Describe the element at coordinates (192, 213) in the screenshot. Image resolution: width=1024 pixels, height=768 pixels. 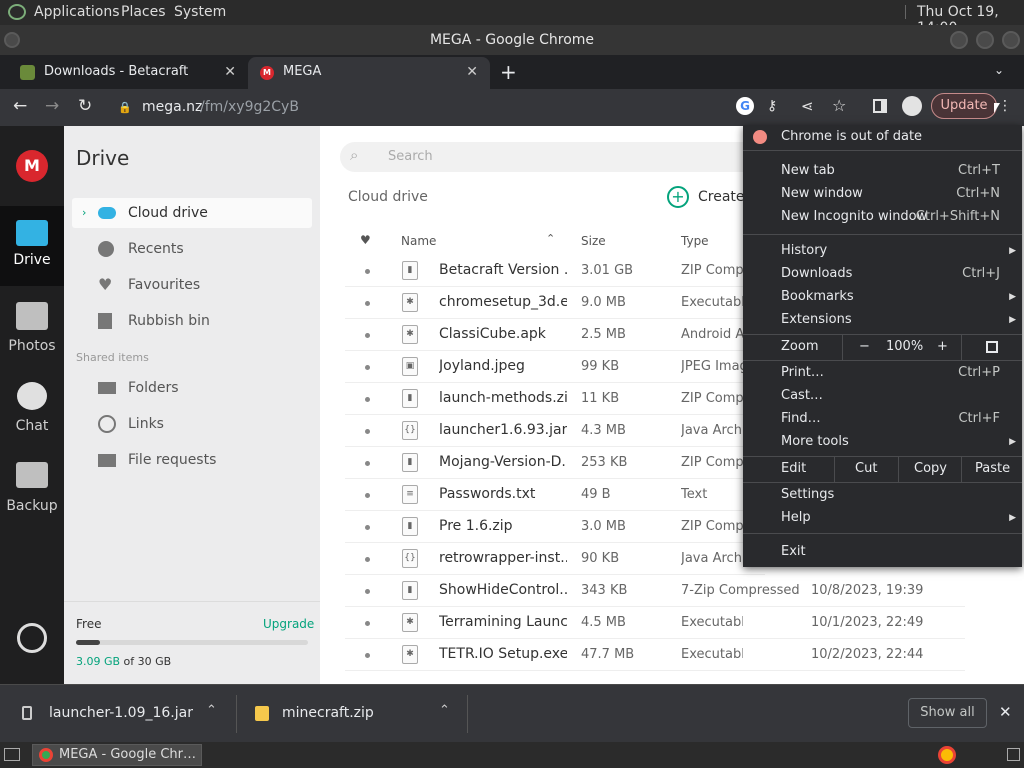
I see `sidebar-item-cloud-drive: › Cloud drive` at that location.